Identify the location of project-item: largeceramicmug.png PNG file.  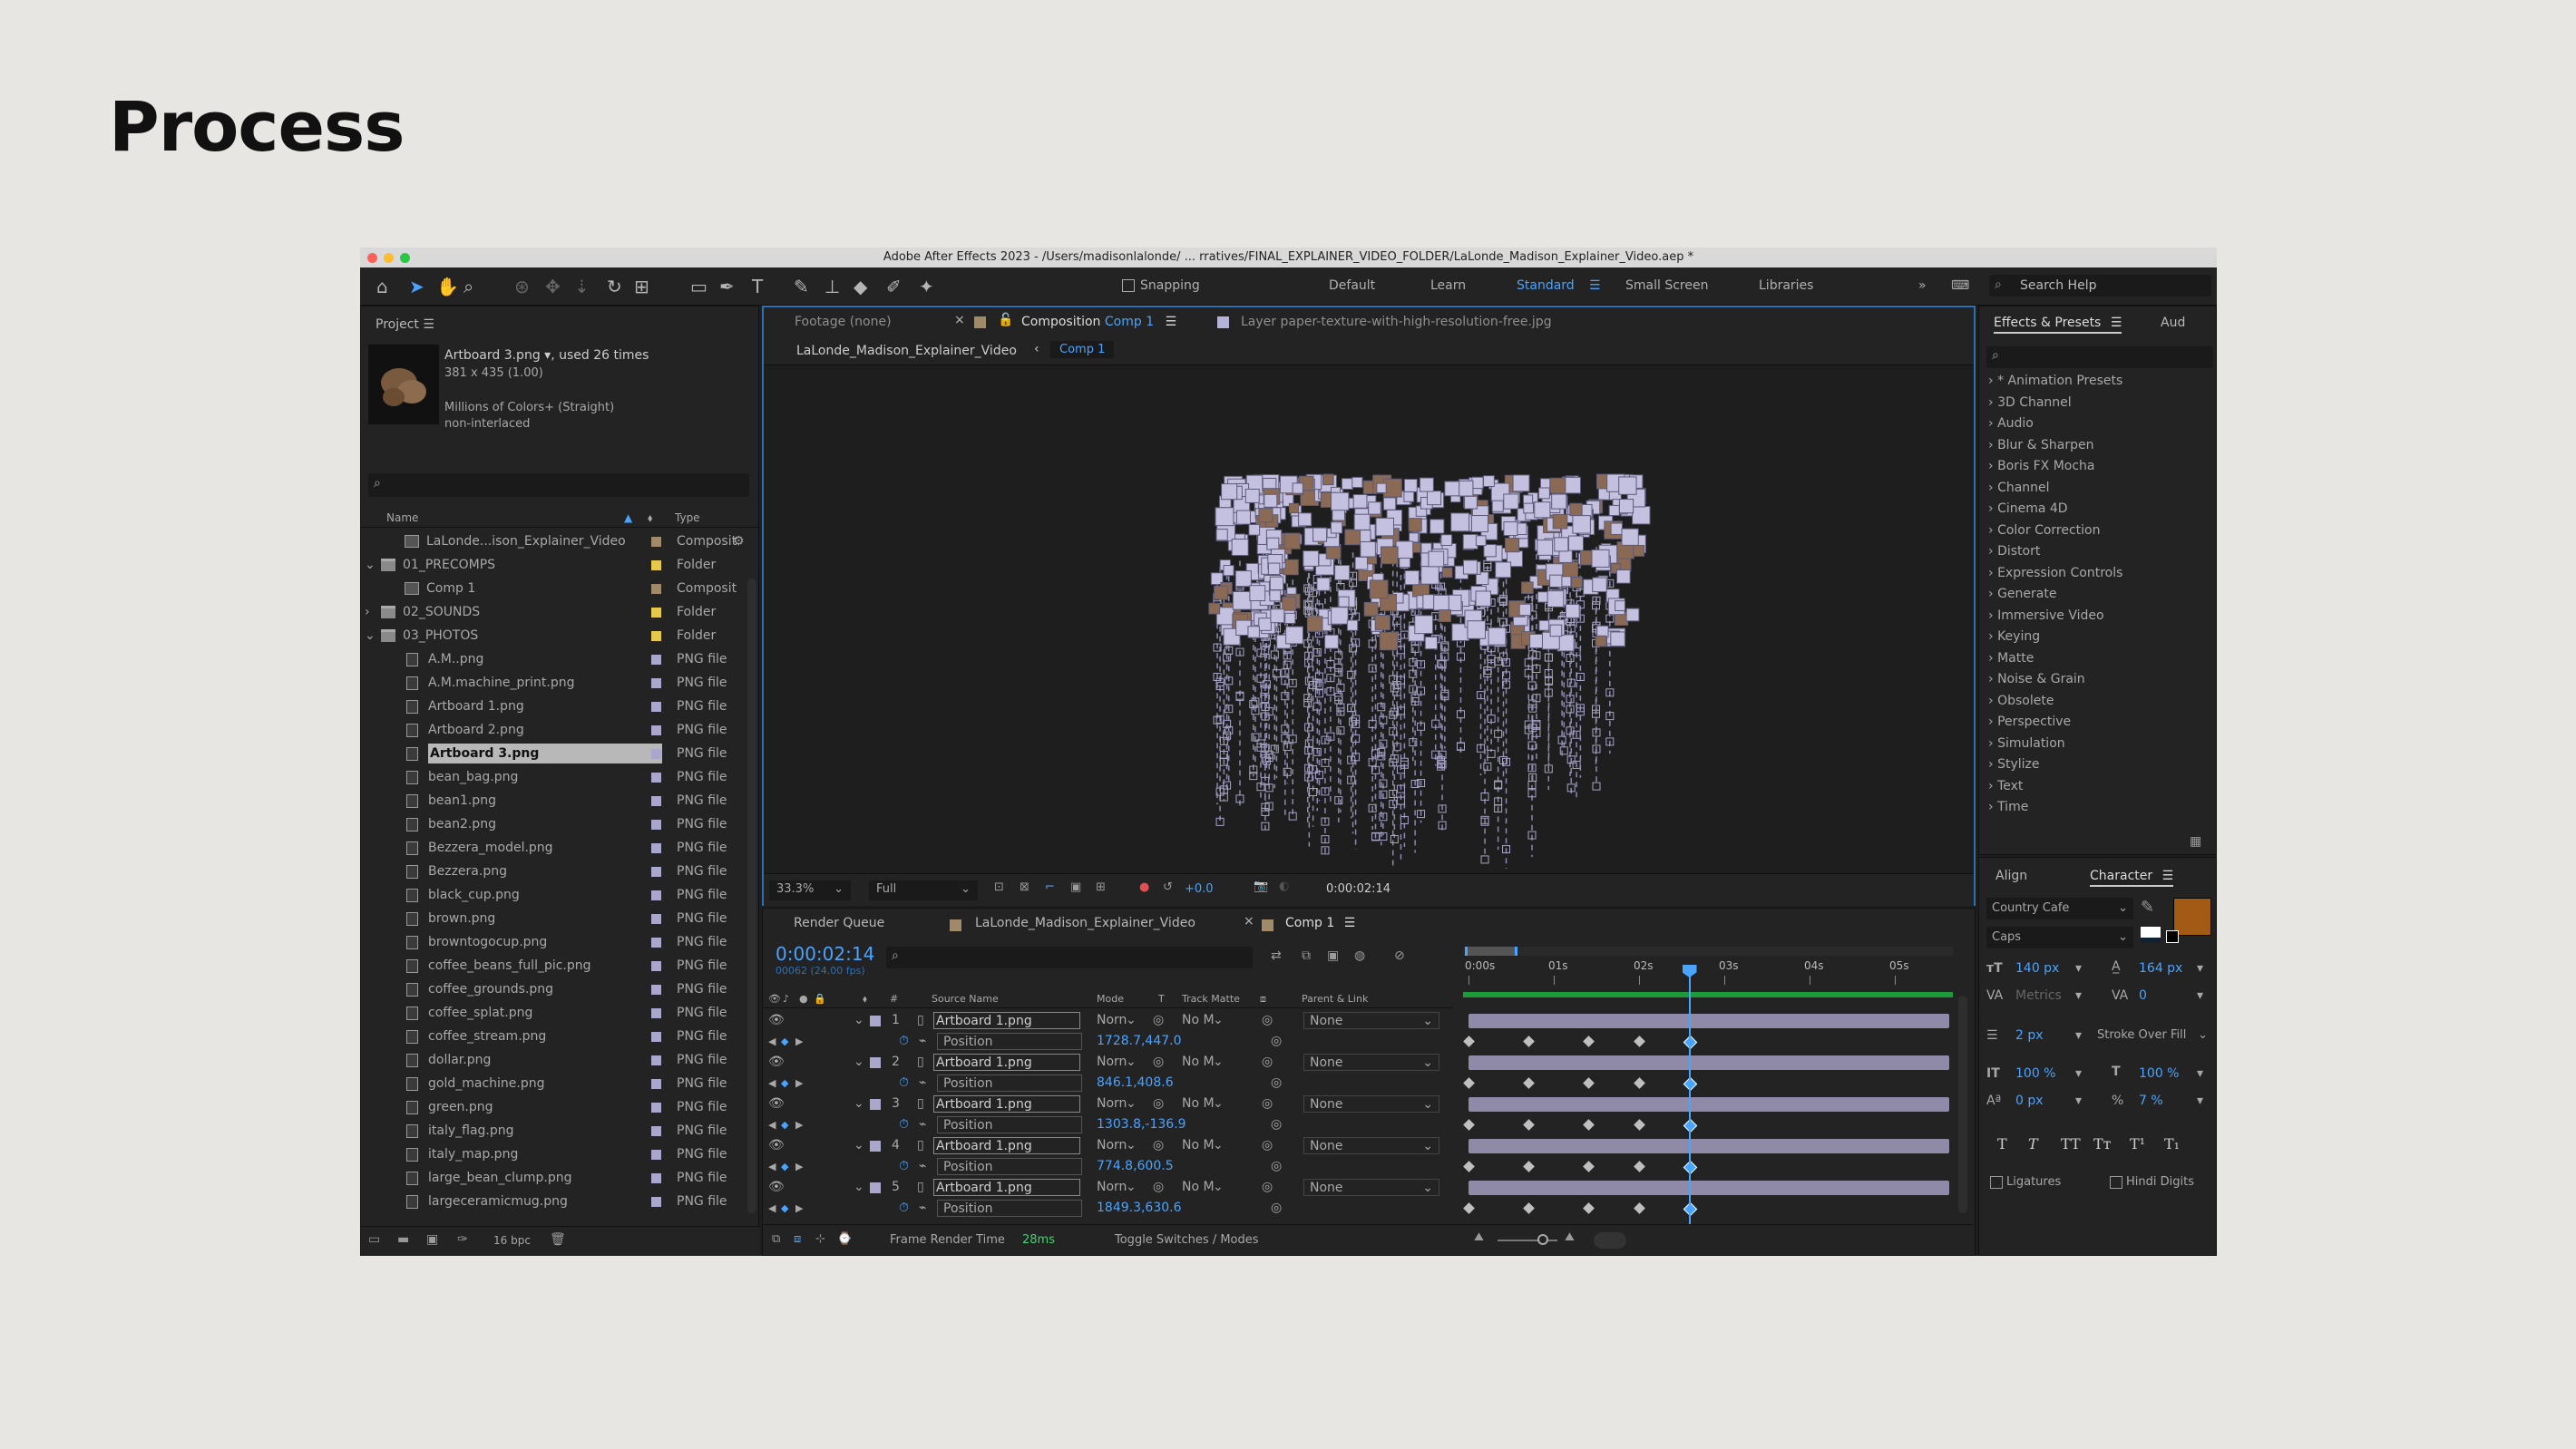
(554, 1202).